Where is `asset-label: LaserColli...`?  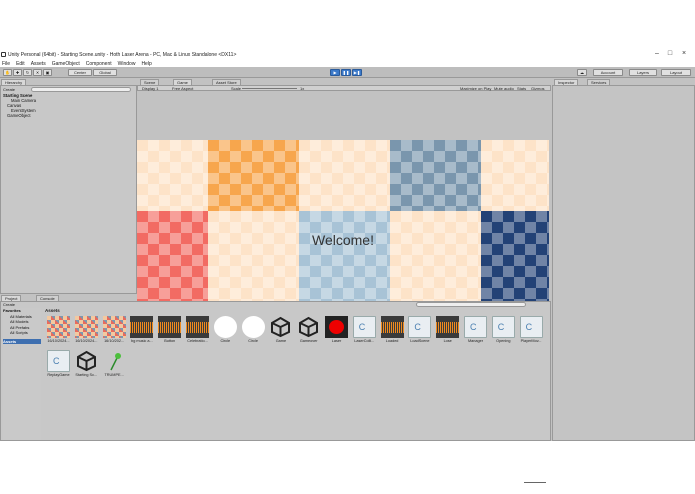 asset-label: LaserColli... is located at coordinates (364, 341).